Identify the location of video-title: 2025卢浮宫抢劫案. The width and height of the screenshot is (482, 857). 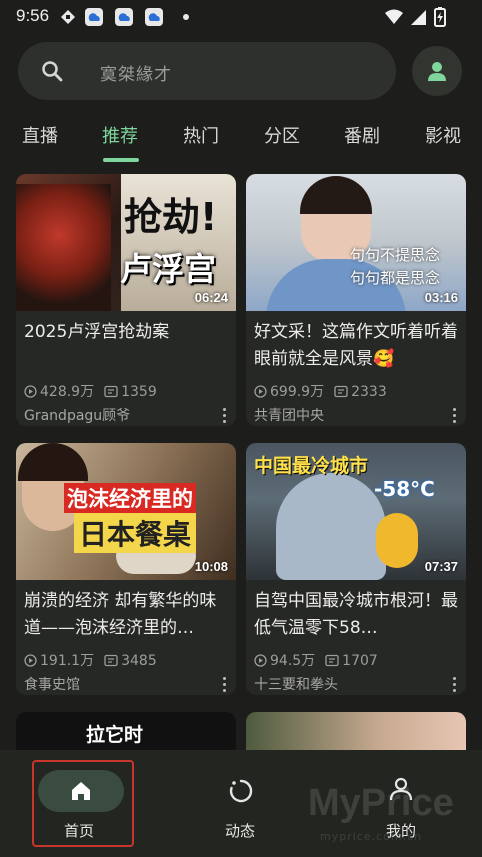
(97, 332).